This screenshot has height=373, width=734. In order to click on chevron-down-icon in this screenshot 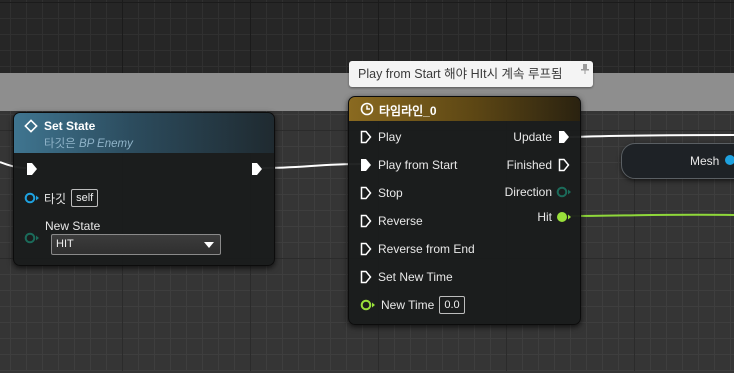, I will do `click(209, 245)`.